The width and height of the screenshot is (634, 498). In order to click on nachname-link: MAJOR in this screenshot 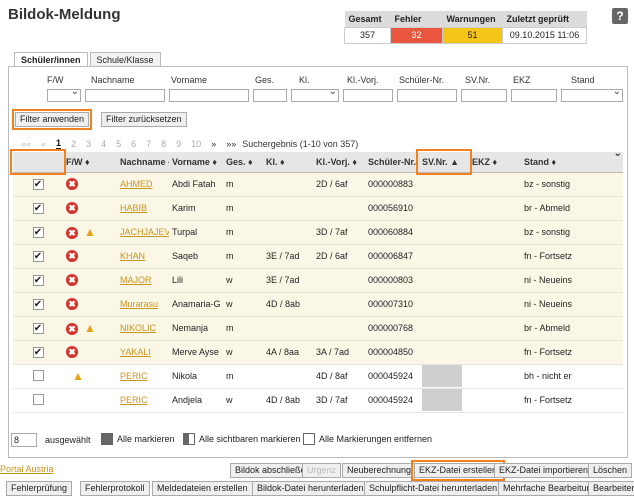, I will do `click(136, 280)`.